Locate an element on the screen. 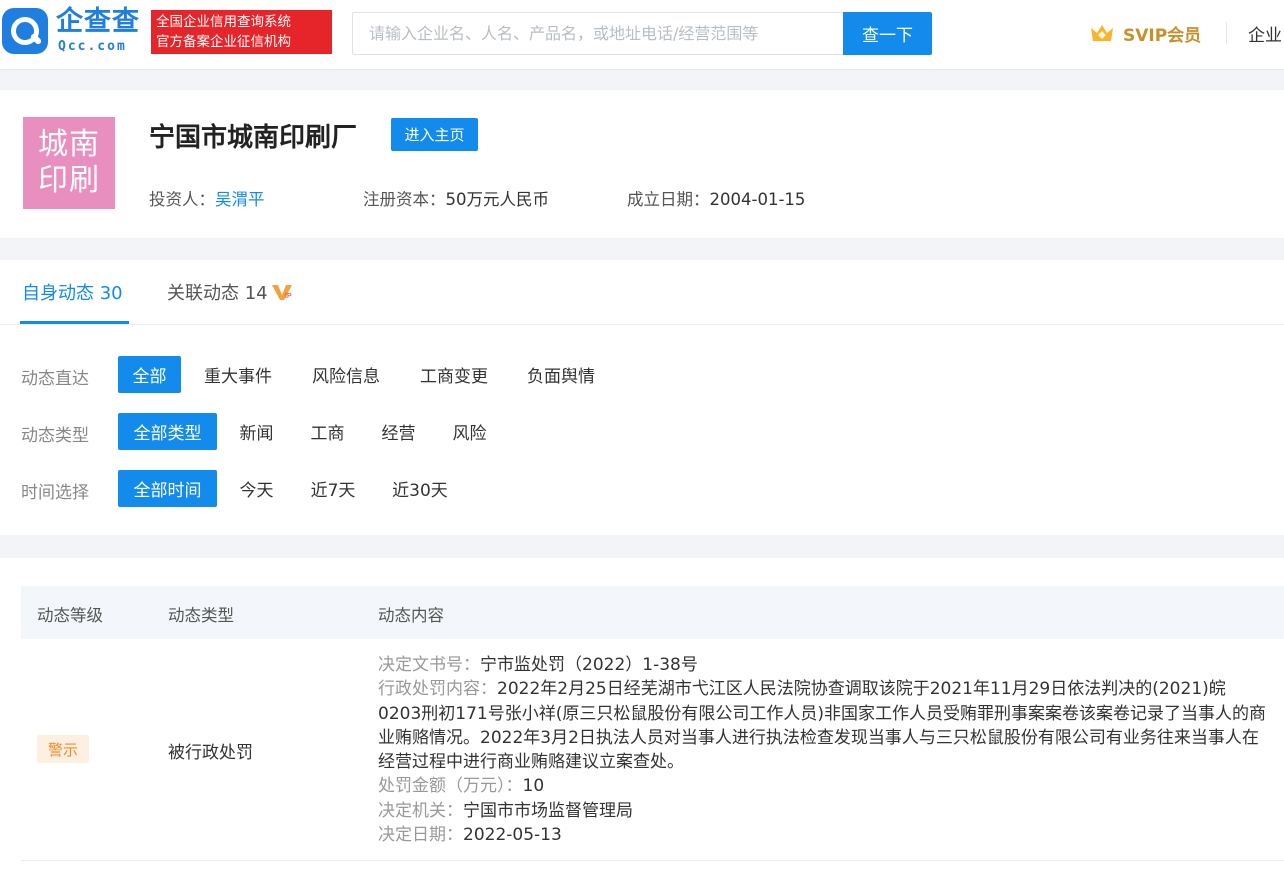 The width and height of the screenshot is (1284, 882). table-header: 动态等级 动态类型 动态内容 is located at coordinates (652, 612).